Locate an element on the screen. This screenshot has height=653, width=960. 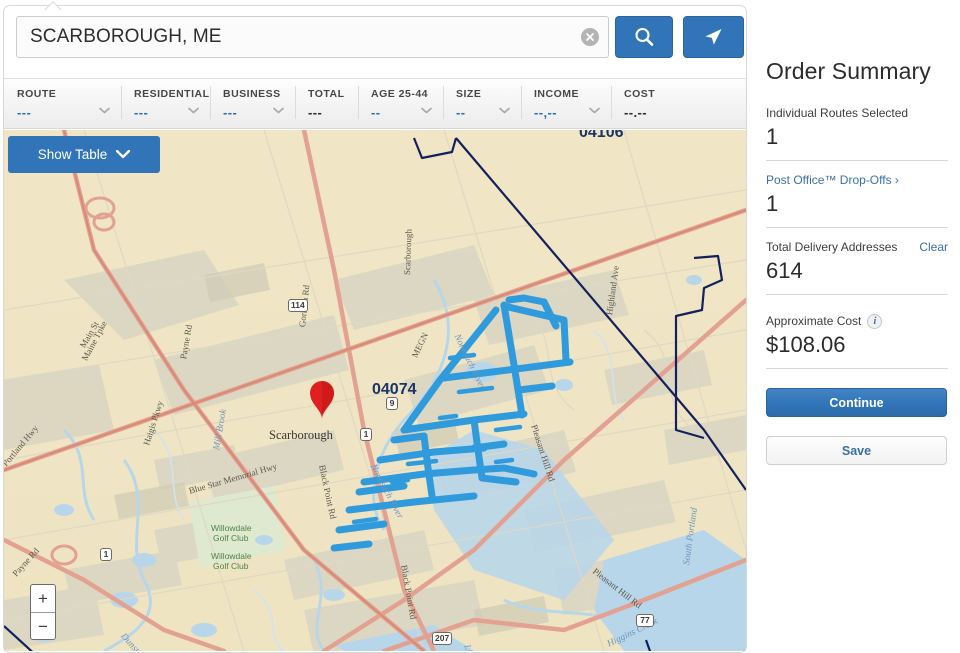
filter-age-25-44: AGE 25-44 -- is located at coordinates (400, 103).